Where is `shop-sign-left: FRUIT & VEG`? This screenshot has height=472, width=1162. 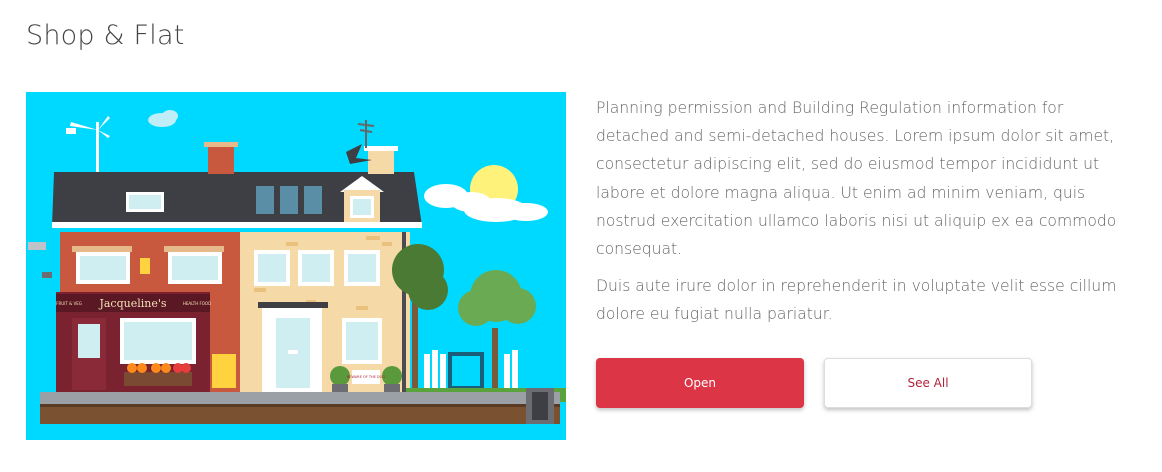
shop-sign-left: FRUIT & VEG is located at coordinates (69, 303).